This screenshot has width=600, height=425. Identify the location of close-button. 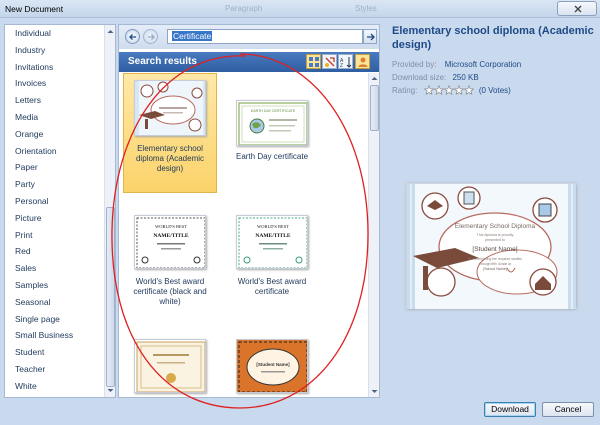
(577, 8).